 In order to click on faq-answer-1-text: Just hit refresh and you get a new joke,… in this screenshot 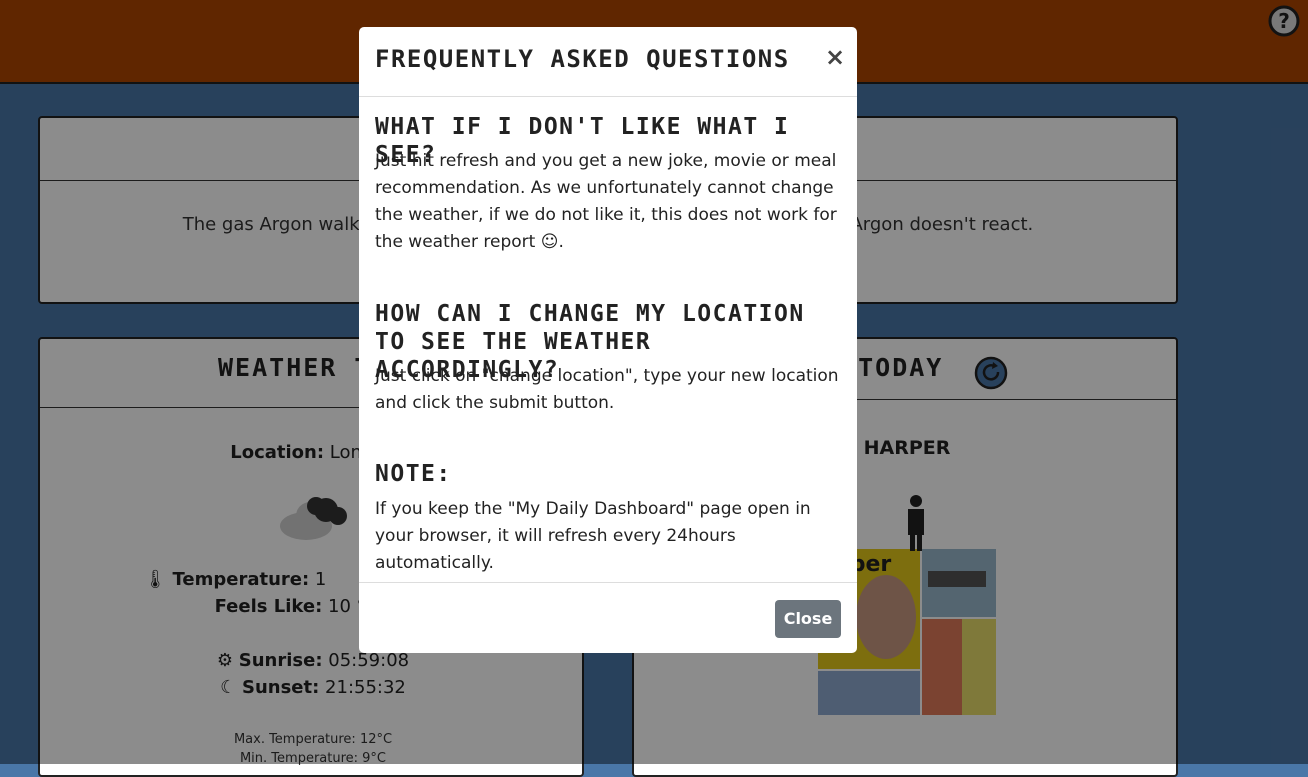, I will do `click(606, 201)`.